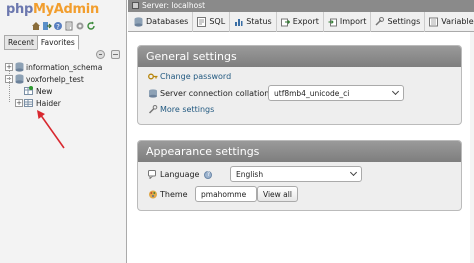 The width and height of the screenshot is (474, 263). I want to click on nav-tabs: Recent Favorites, so click(41, 42).